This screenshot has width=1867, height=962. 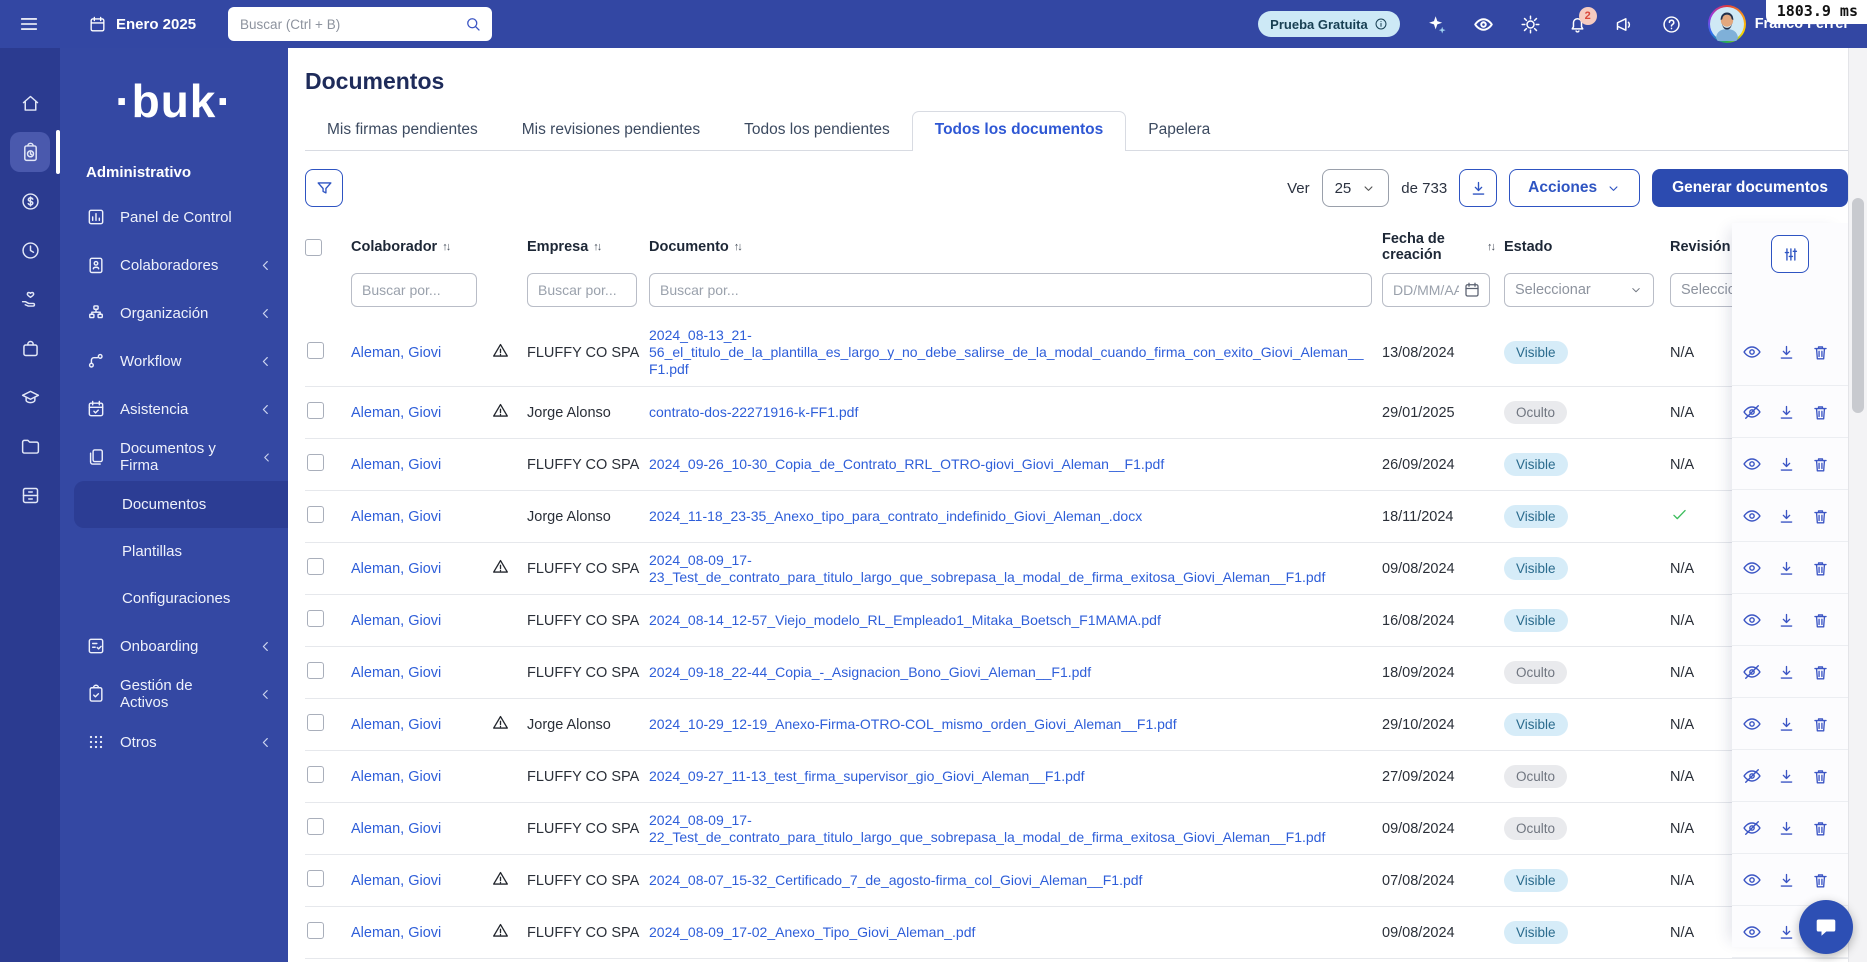 I want to click on jobs-icon, so click(x=30, y=348).